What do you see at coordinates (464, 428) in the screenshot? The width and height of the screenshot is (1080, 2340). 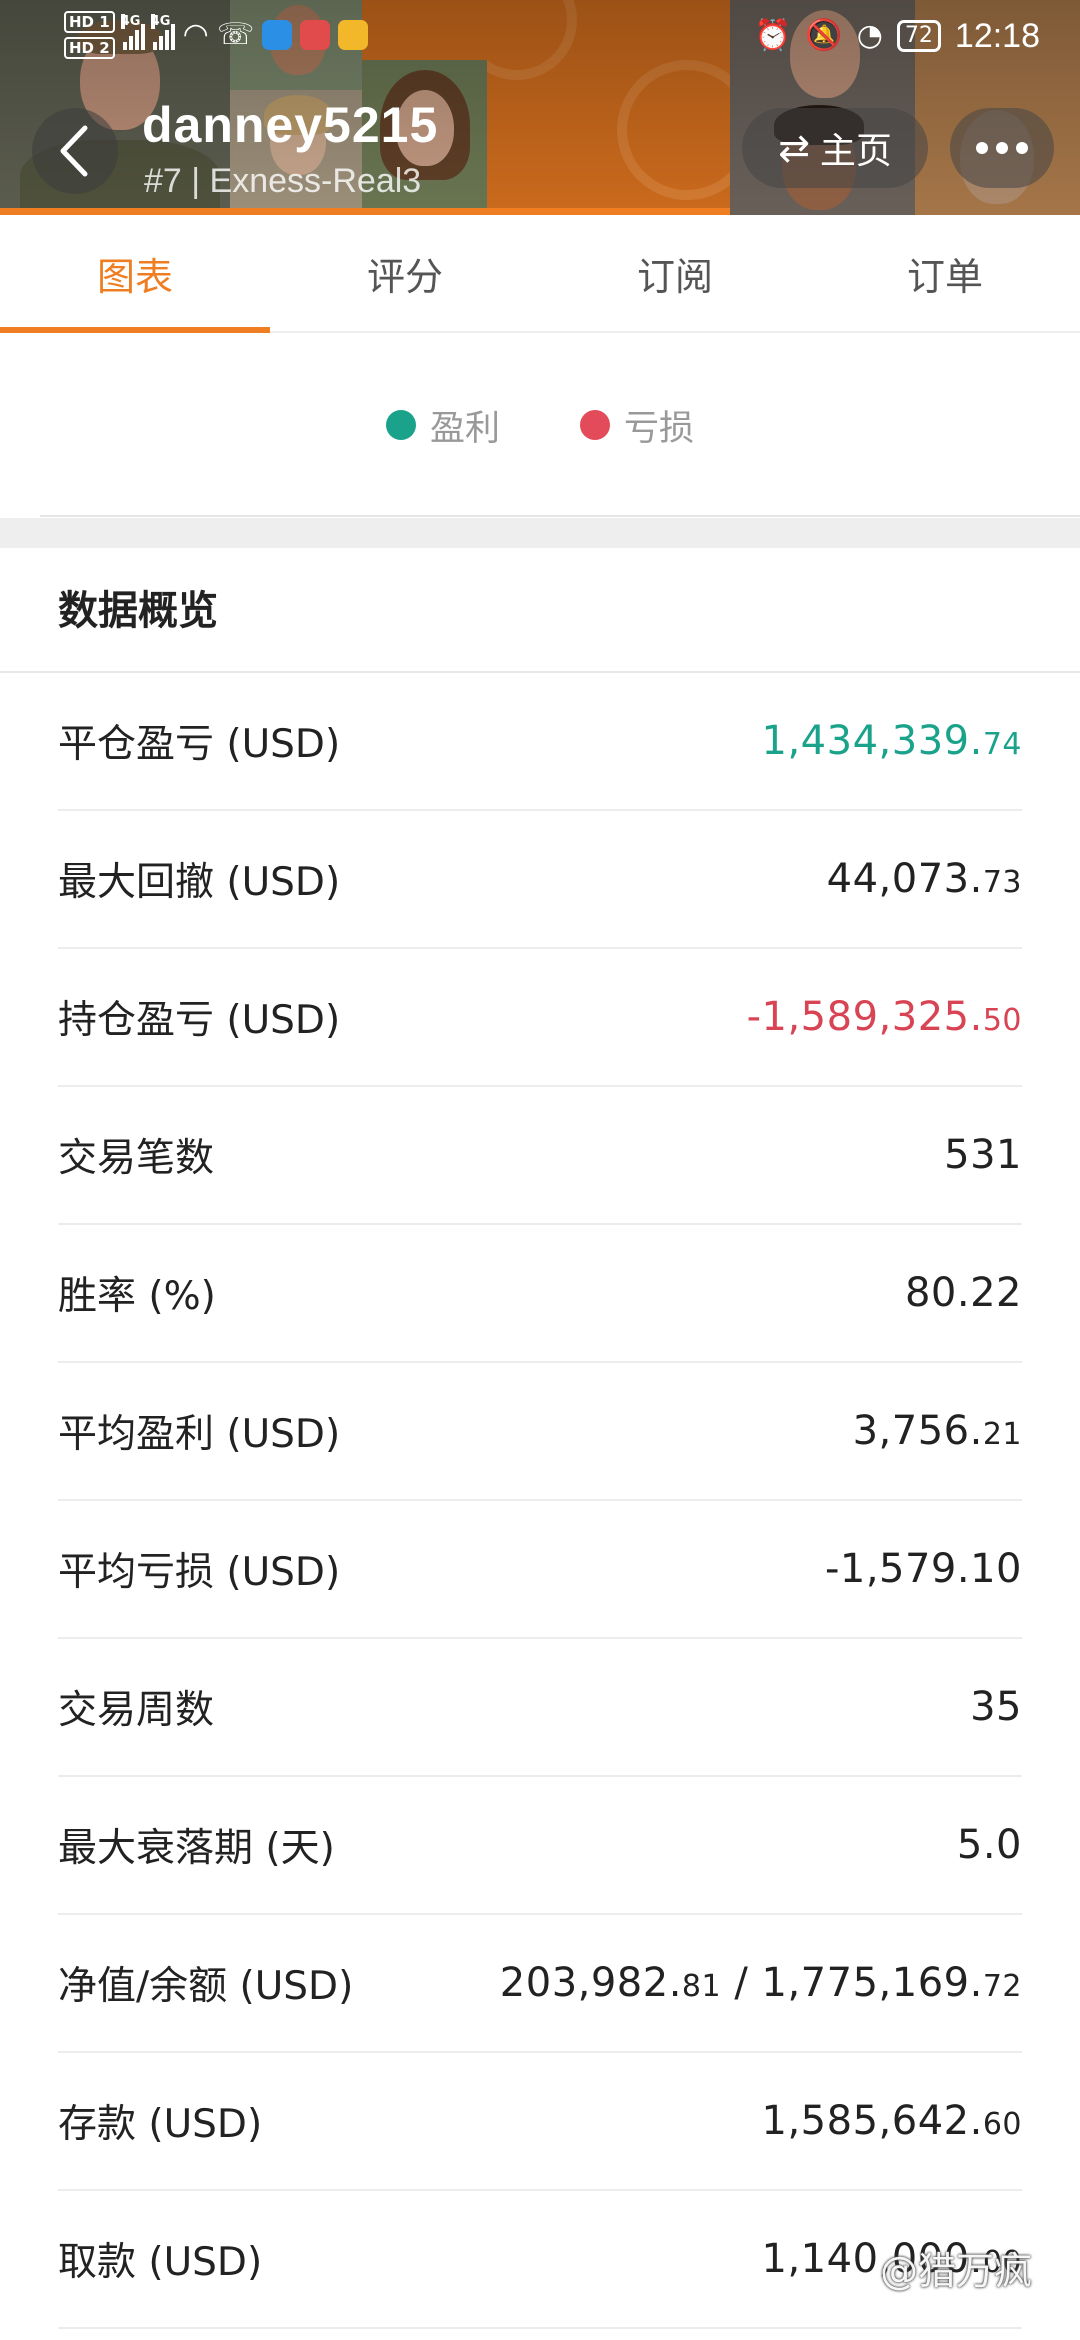 I see `legend-profit-label: 盈利` at bounding box center [464, 428].